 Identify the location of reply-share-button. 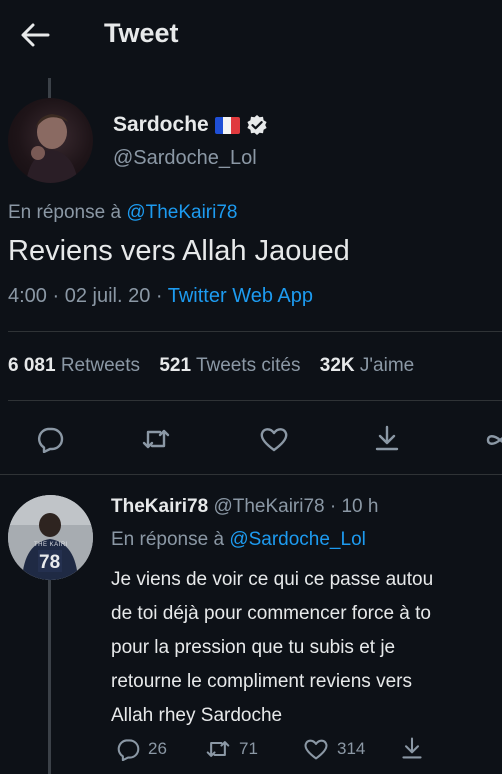
(412, 748).